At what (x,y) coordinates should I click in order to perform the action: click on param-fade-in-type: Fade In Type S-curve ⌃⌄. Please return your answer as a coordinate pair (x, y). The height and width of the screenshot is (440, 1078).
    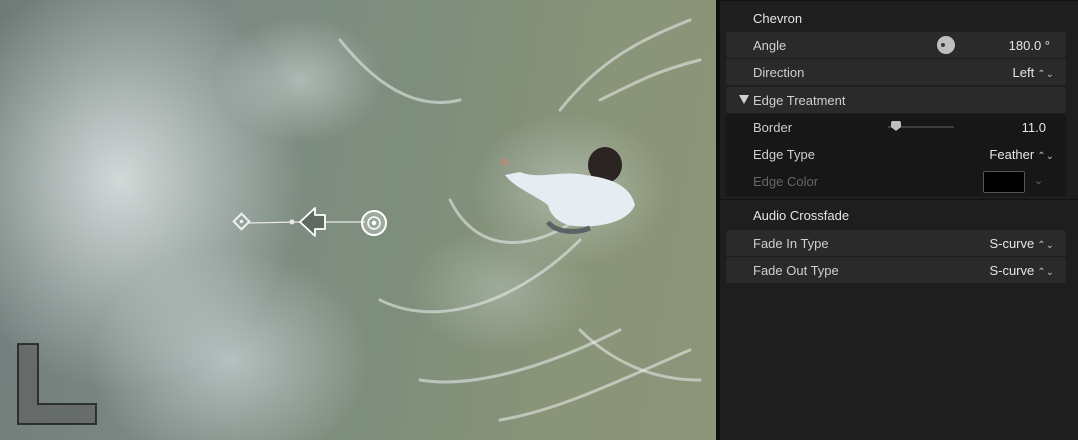
    Looking at the image, I should click on (896, 243).